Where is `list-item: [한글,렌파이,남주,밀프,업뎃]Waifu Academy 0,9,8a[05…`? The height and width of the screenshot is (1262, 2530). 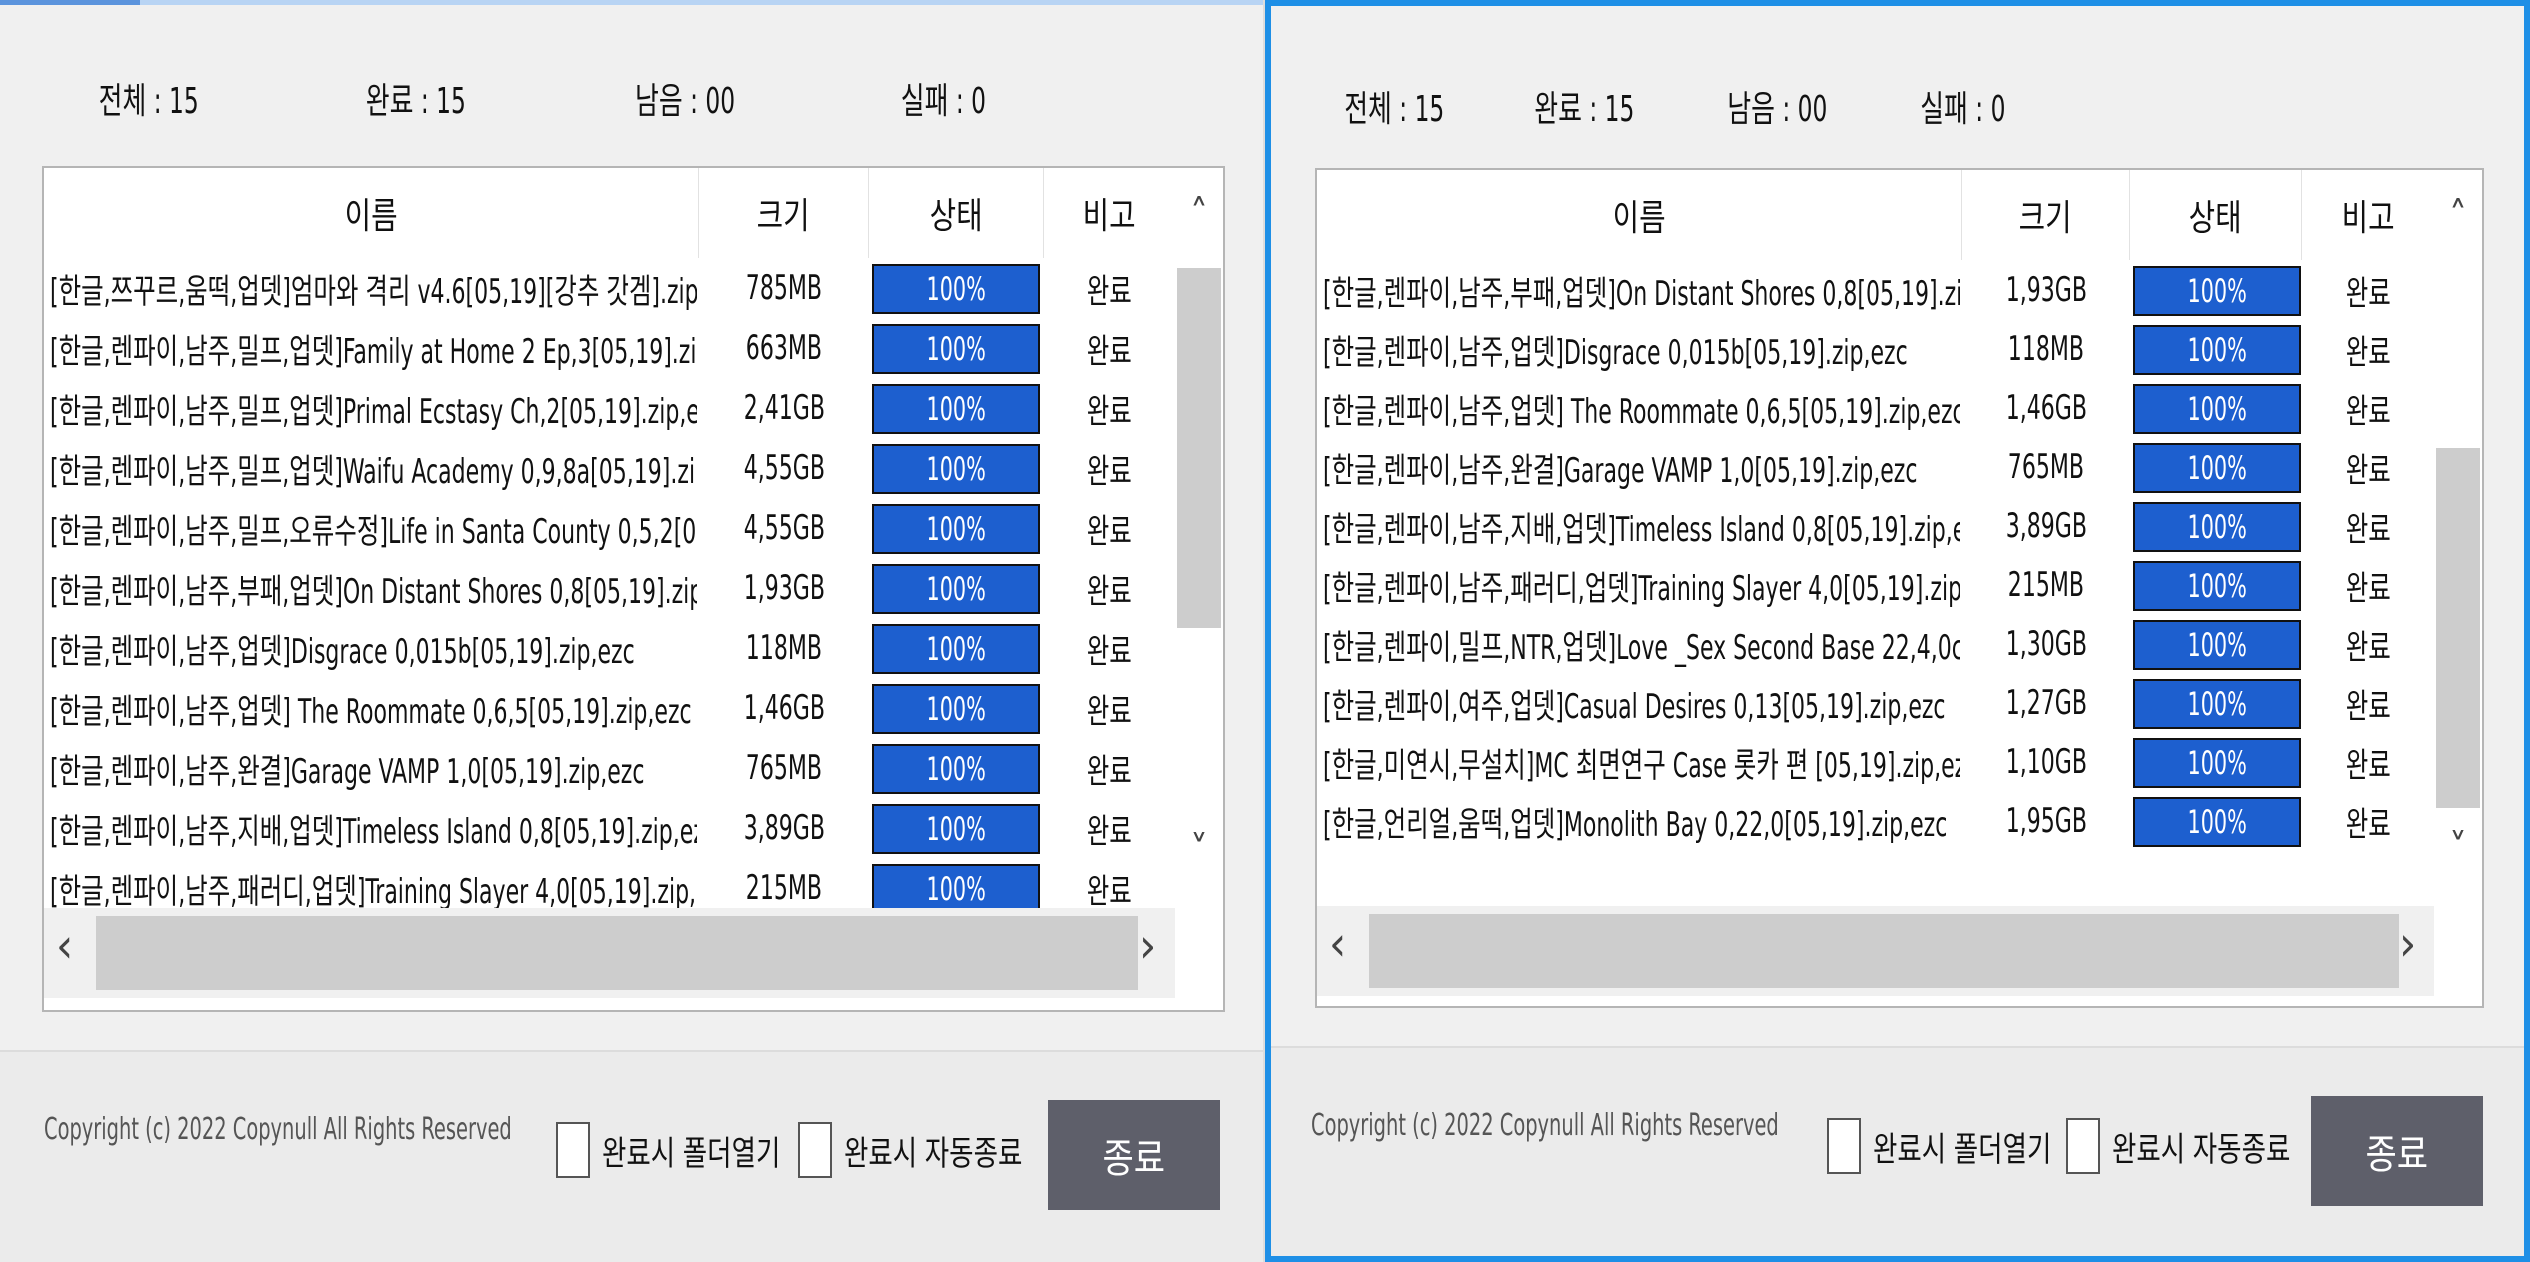 list-item: [한글,렌파이,남주,밀프,업뎃]Waifu Academy 0,9,8a[05… is located at coordinates (609, 468).